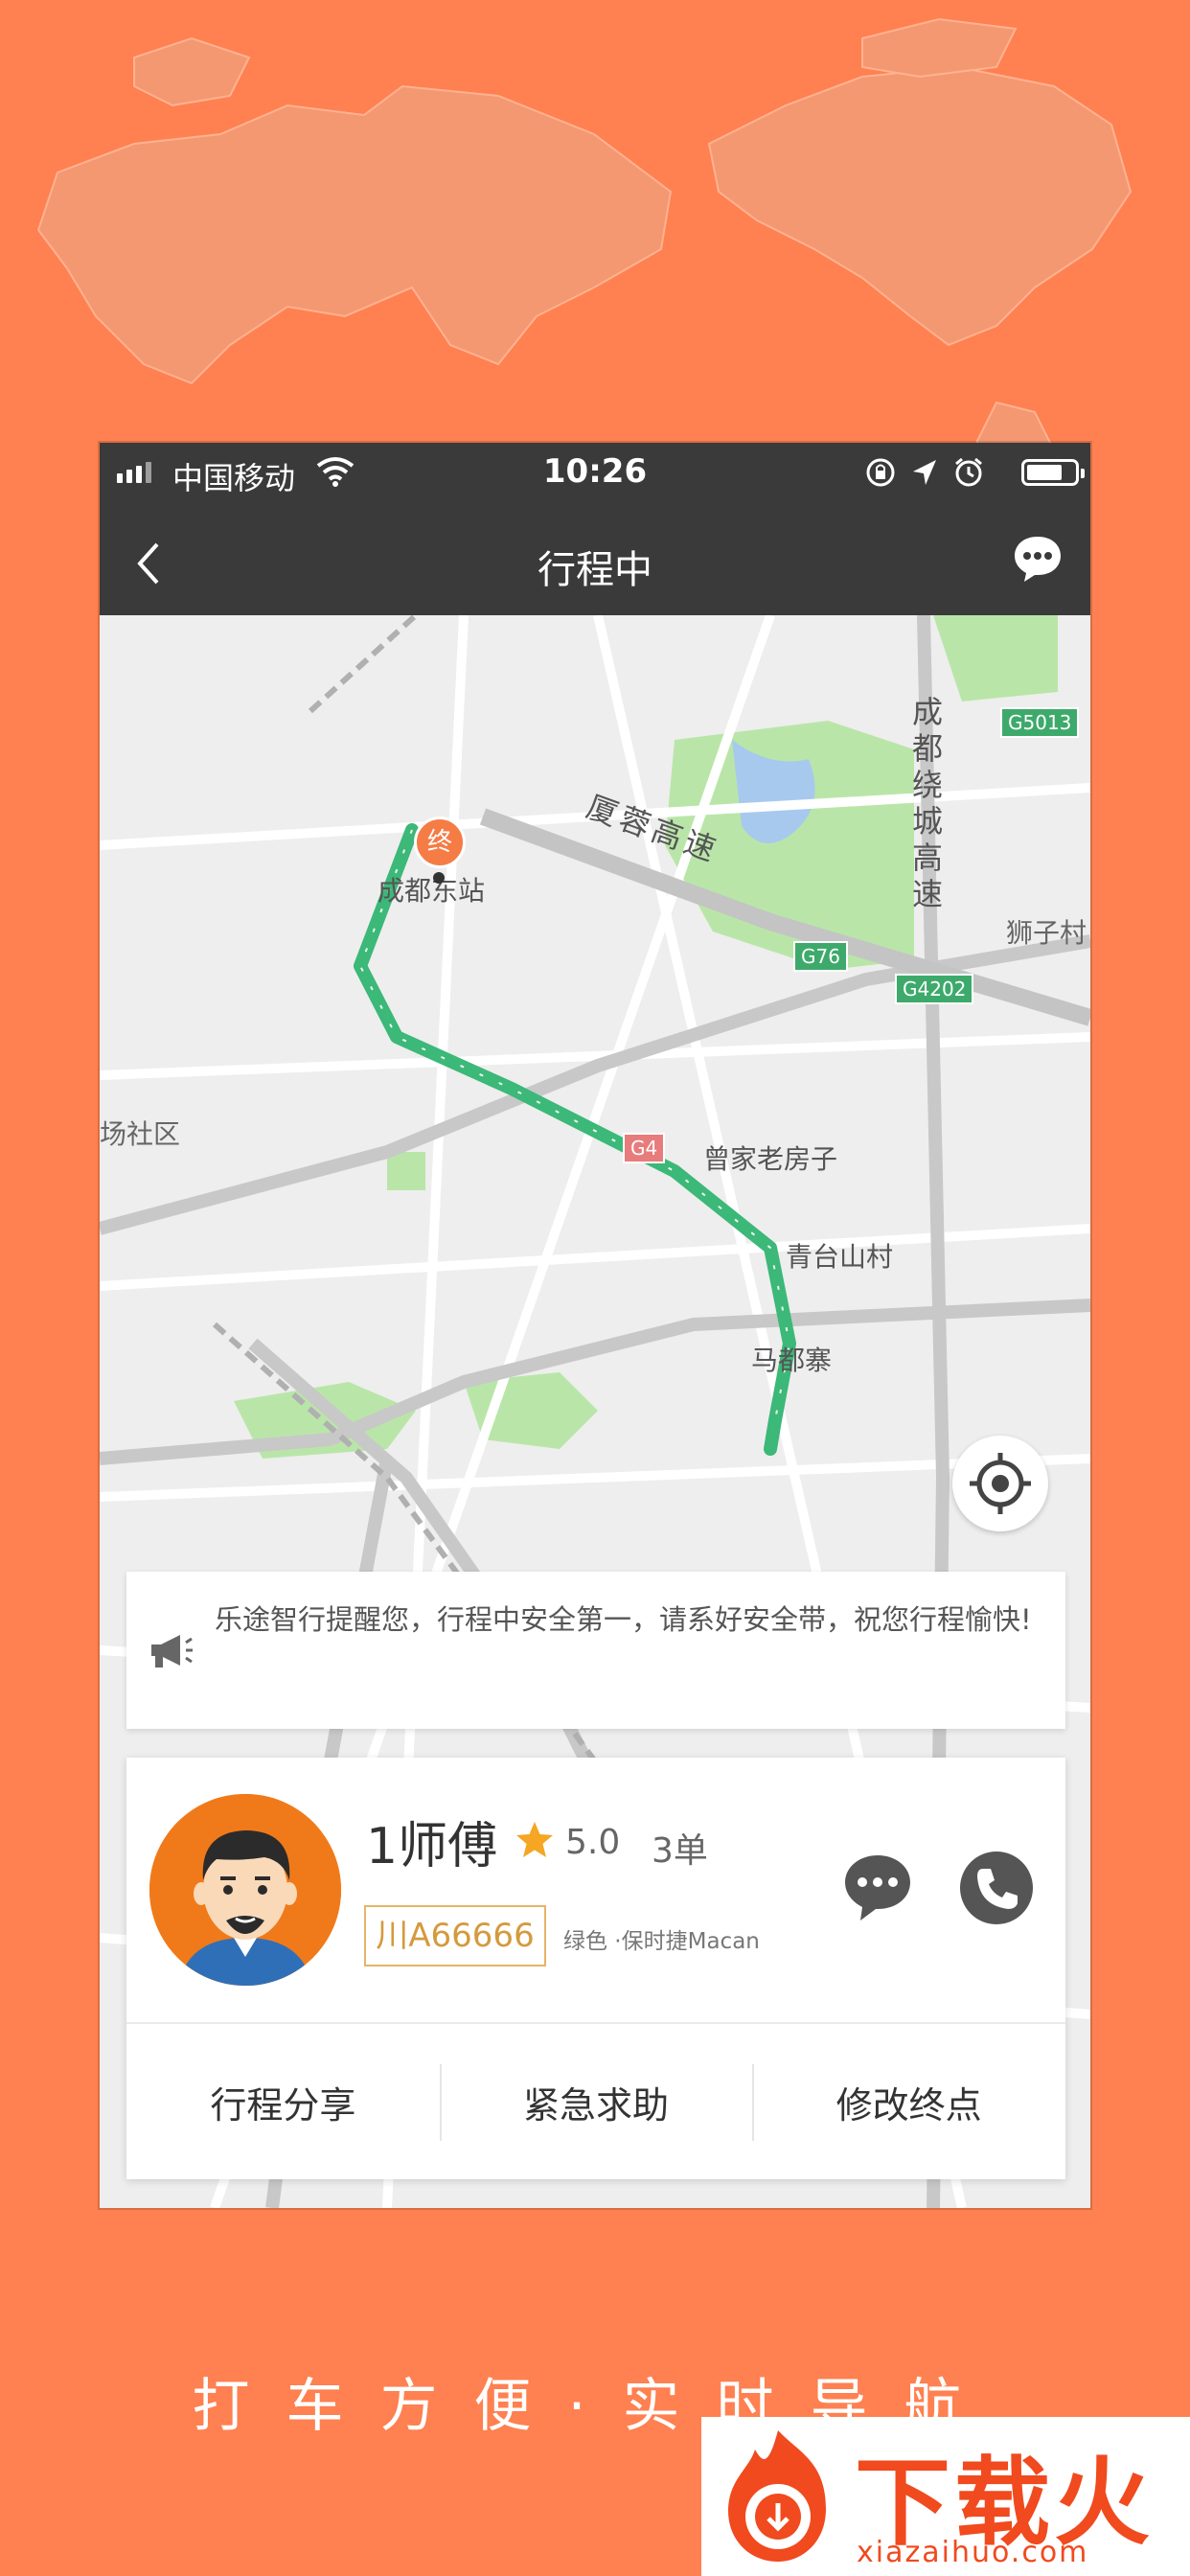 This screenshot has width=1190, height=2576. I want to click on watermark-domain: xiazaihuo.com, so click(973, 2552).